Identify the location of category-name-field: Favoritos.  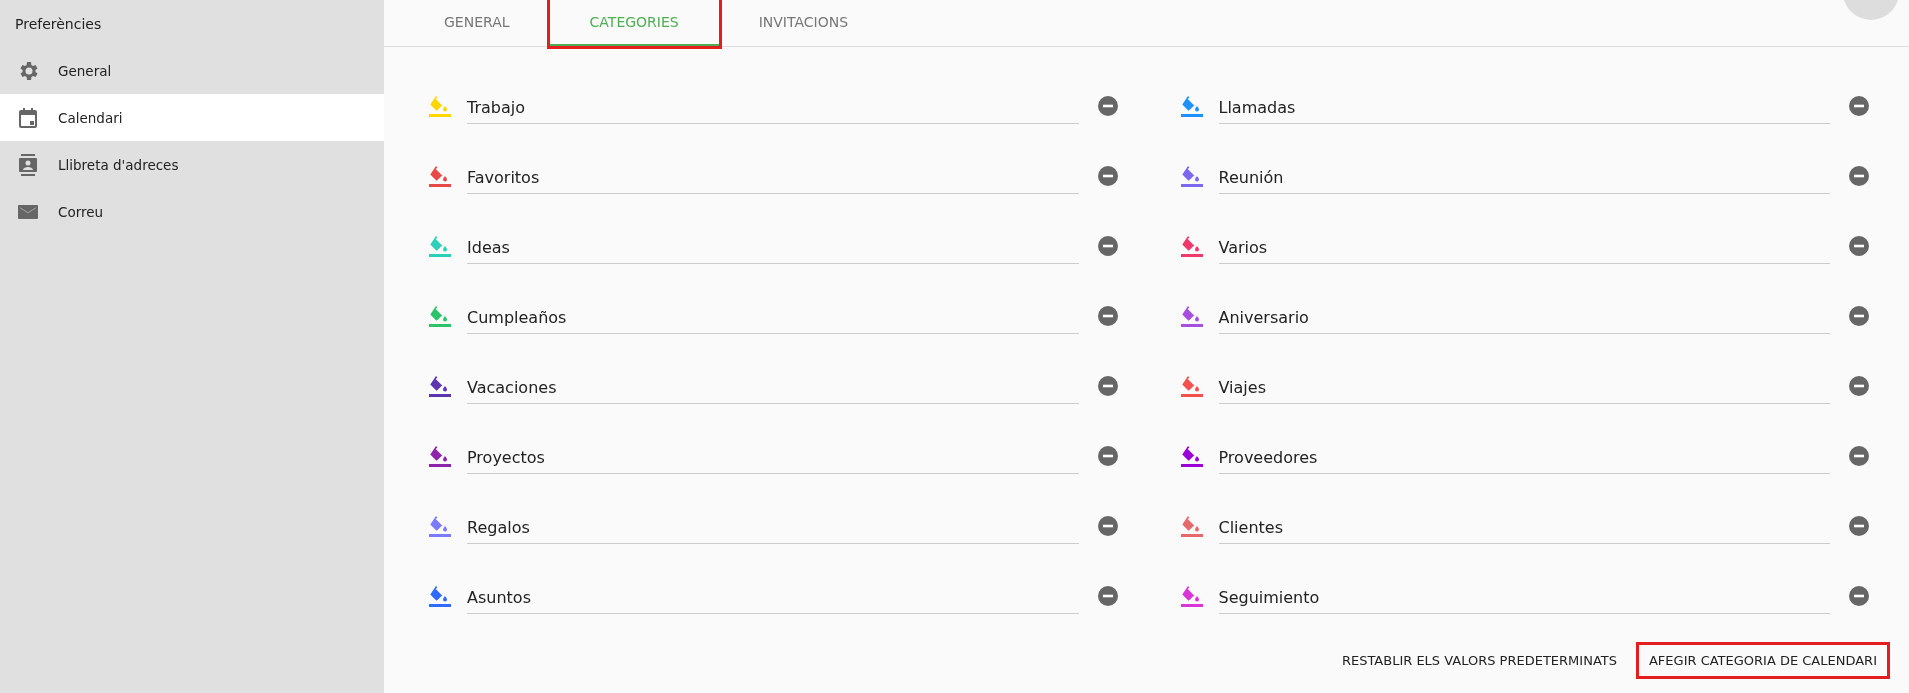
(773, 179).